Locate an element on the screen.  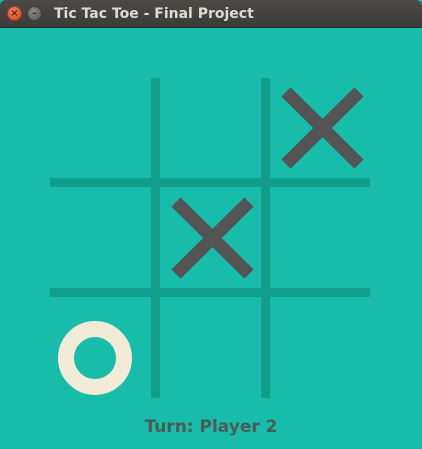
o-mark-icon is located at coordinates (95, 358).